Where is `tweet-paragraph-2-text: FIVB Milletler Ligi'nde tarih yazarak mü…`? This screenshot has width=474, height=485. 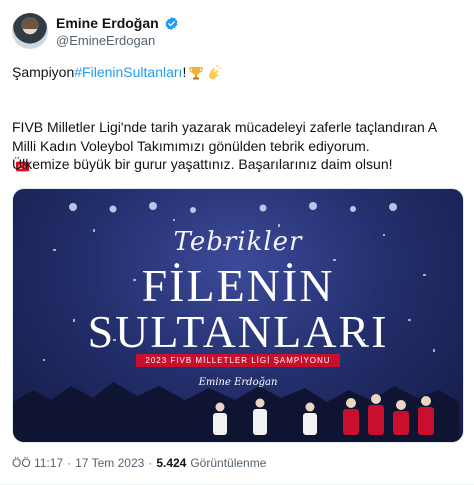 tweet-paragraph-2-text: FIVB Milletler Ligi'nde tarih yazarak mü… is located at coordinates (224, 136).